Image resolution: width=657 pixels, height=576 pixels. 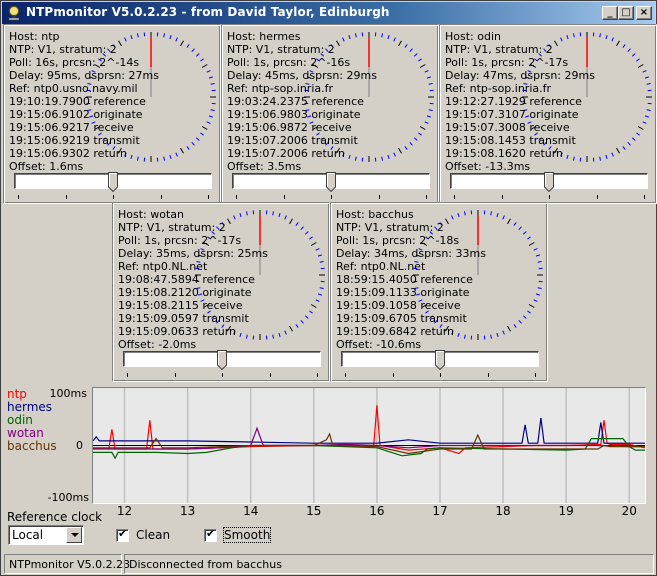 I want to click on server-delay: Delay: 47ms, dsprsn: 29ms, so click(x=520, y=75).